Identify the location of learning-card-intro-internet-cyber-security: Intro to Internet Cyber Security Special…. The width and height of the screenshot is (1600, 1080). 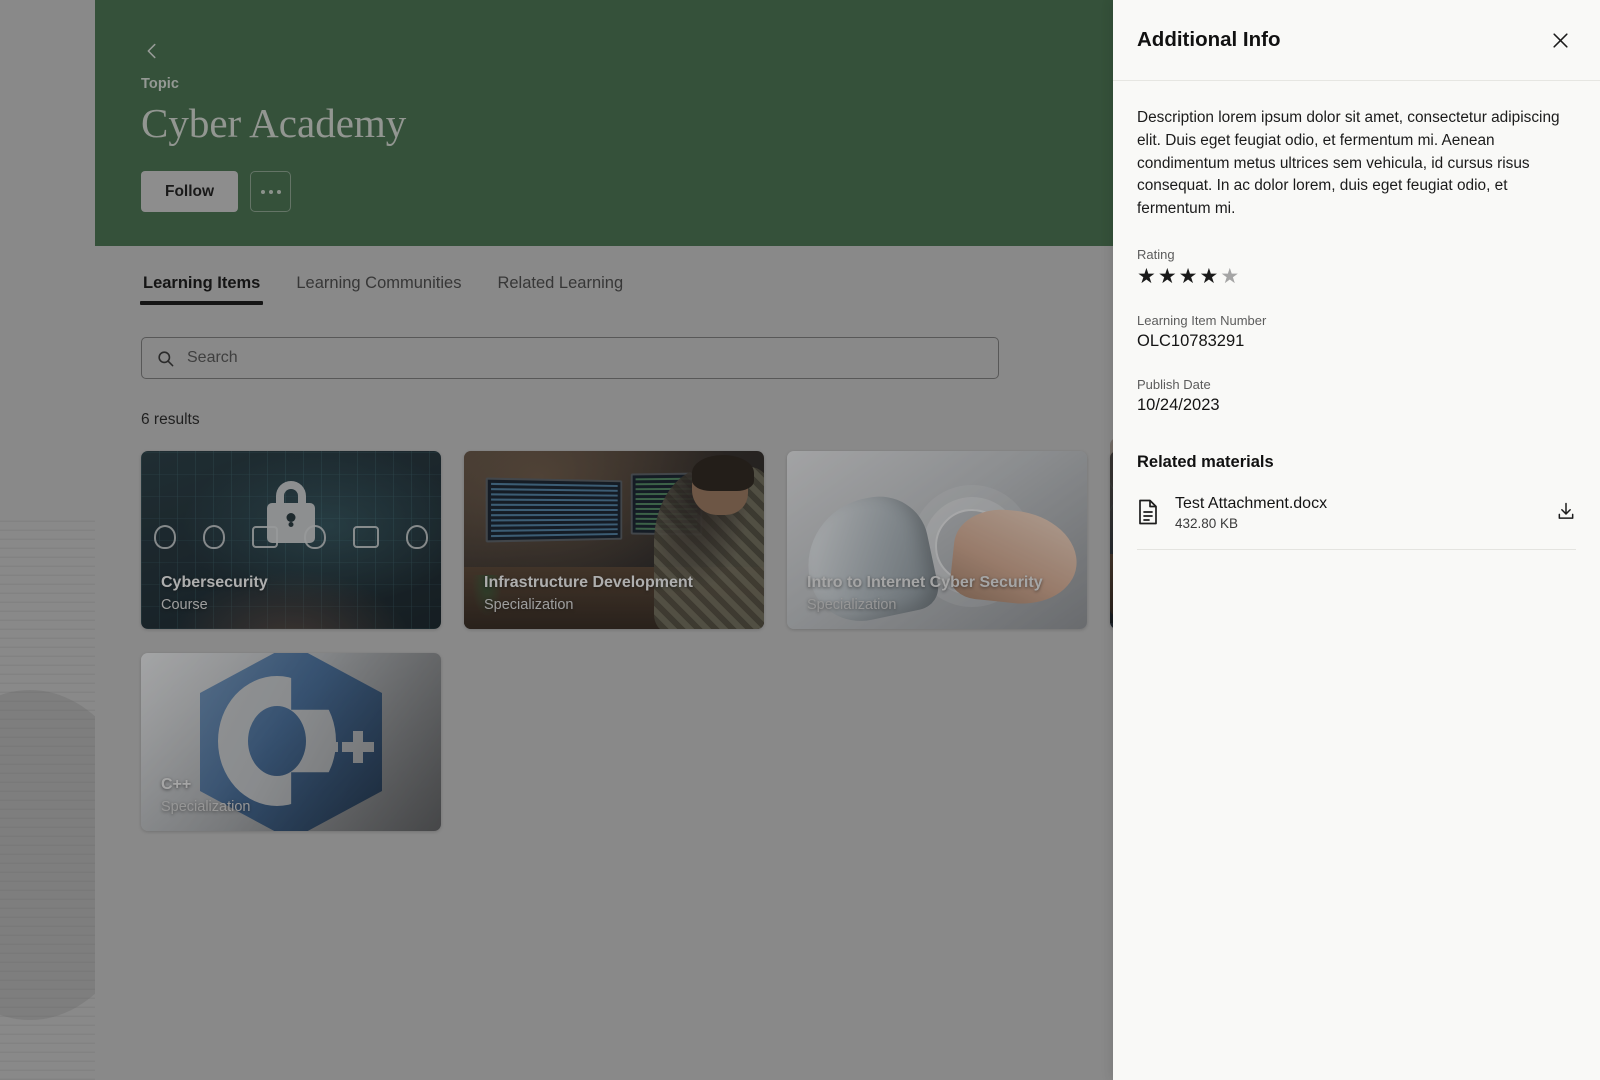
(937, 540).